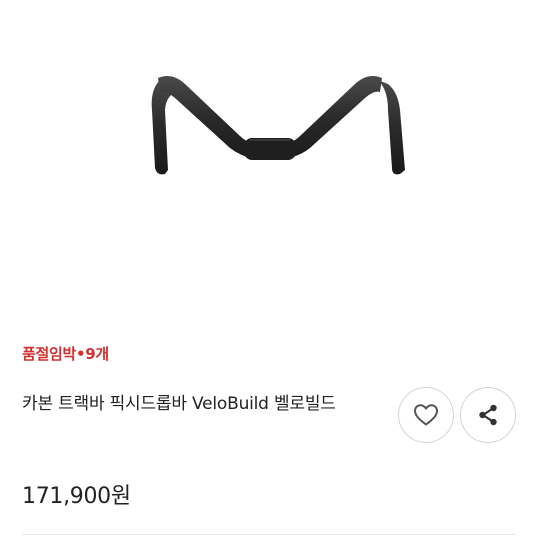 The height and width of the screenshot is (538, 538). What do you see at coordinates (65, 354) in the screenshot?
I see `stock-status-label: 품절임박•9개` at bounding box center [65, 354].